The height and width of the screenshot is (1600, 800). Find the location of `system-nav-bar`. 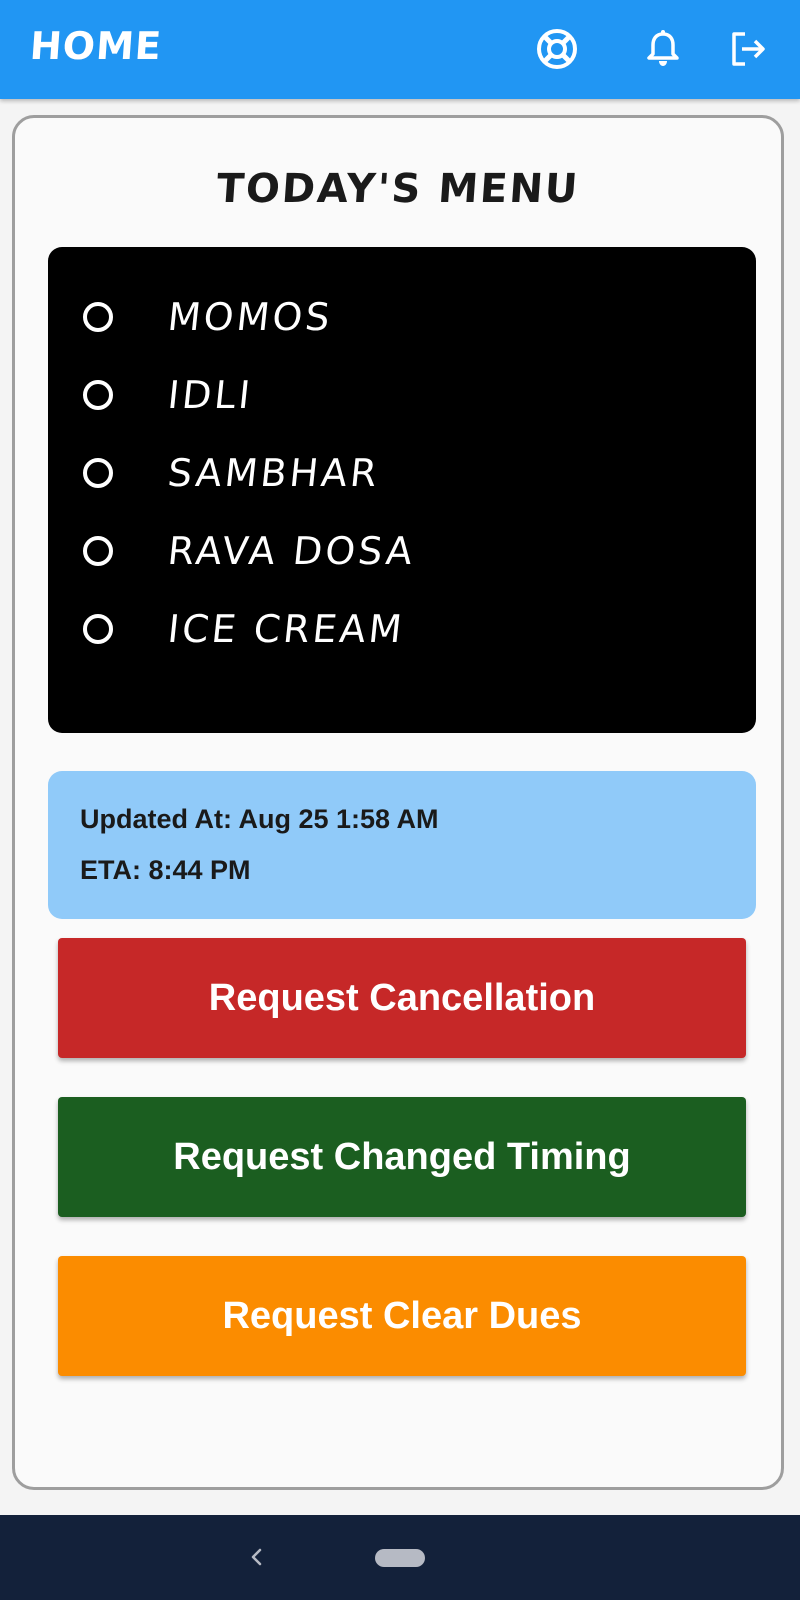

system-nav-bar is located at coordinates (400, 1557).